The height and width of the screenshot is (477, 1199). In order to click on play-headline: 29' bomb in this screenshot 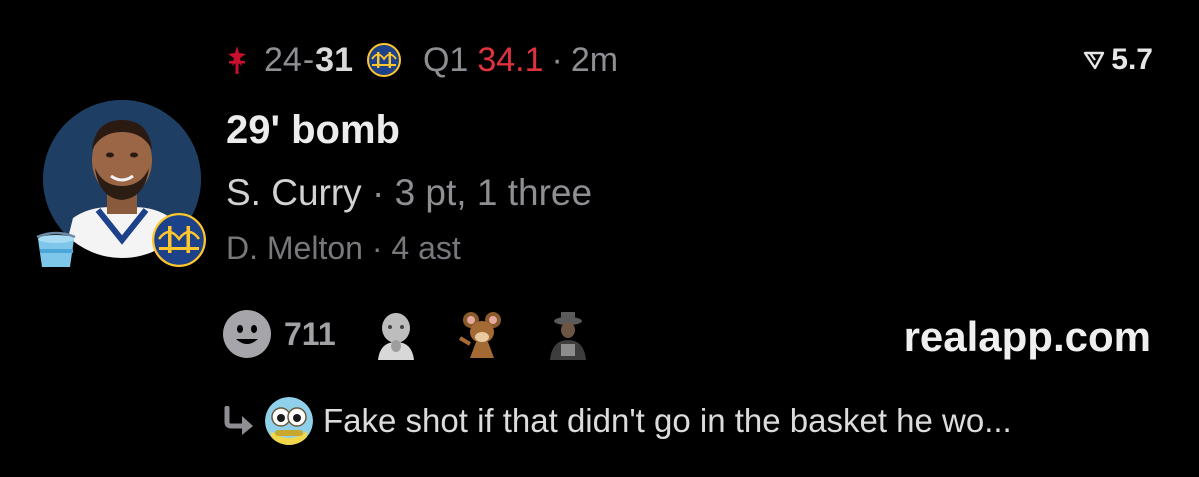, I will do `click(313, 130)`.